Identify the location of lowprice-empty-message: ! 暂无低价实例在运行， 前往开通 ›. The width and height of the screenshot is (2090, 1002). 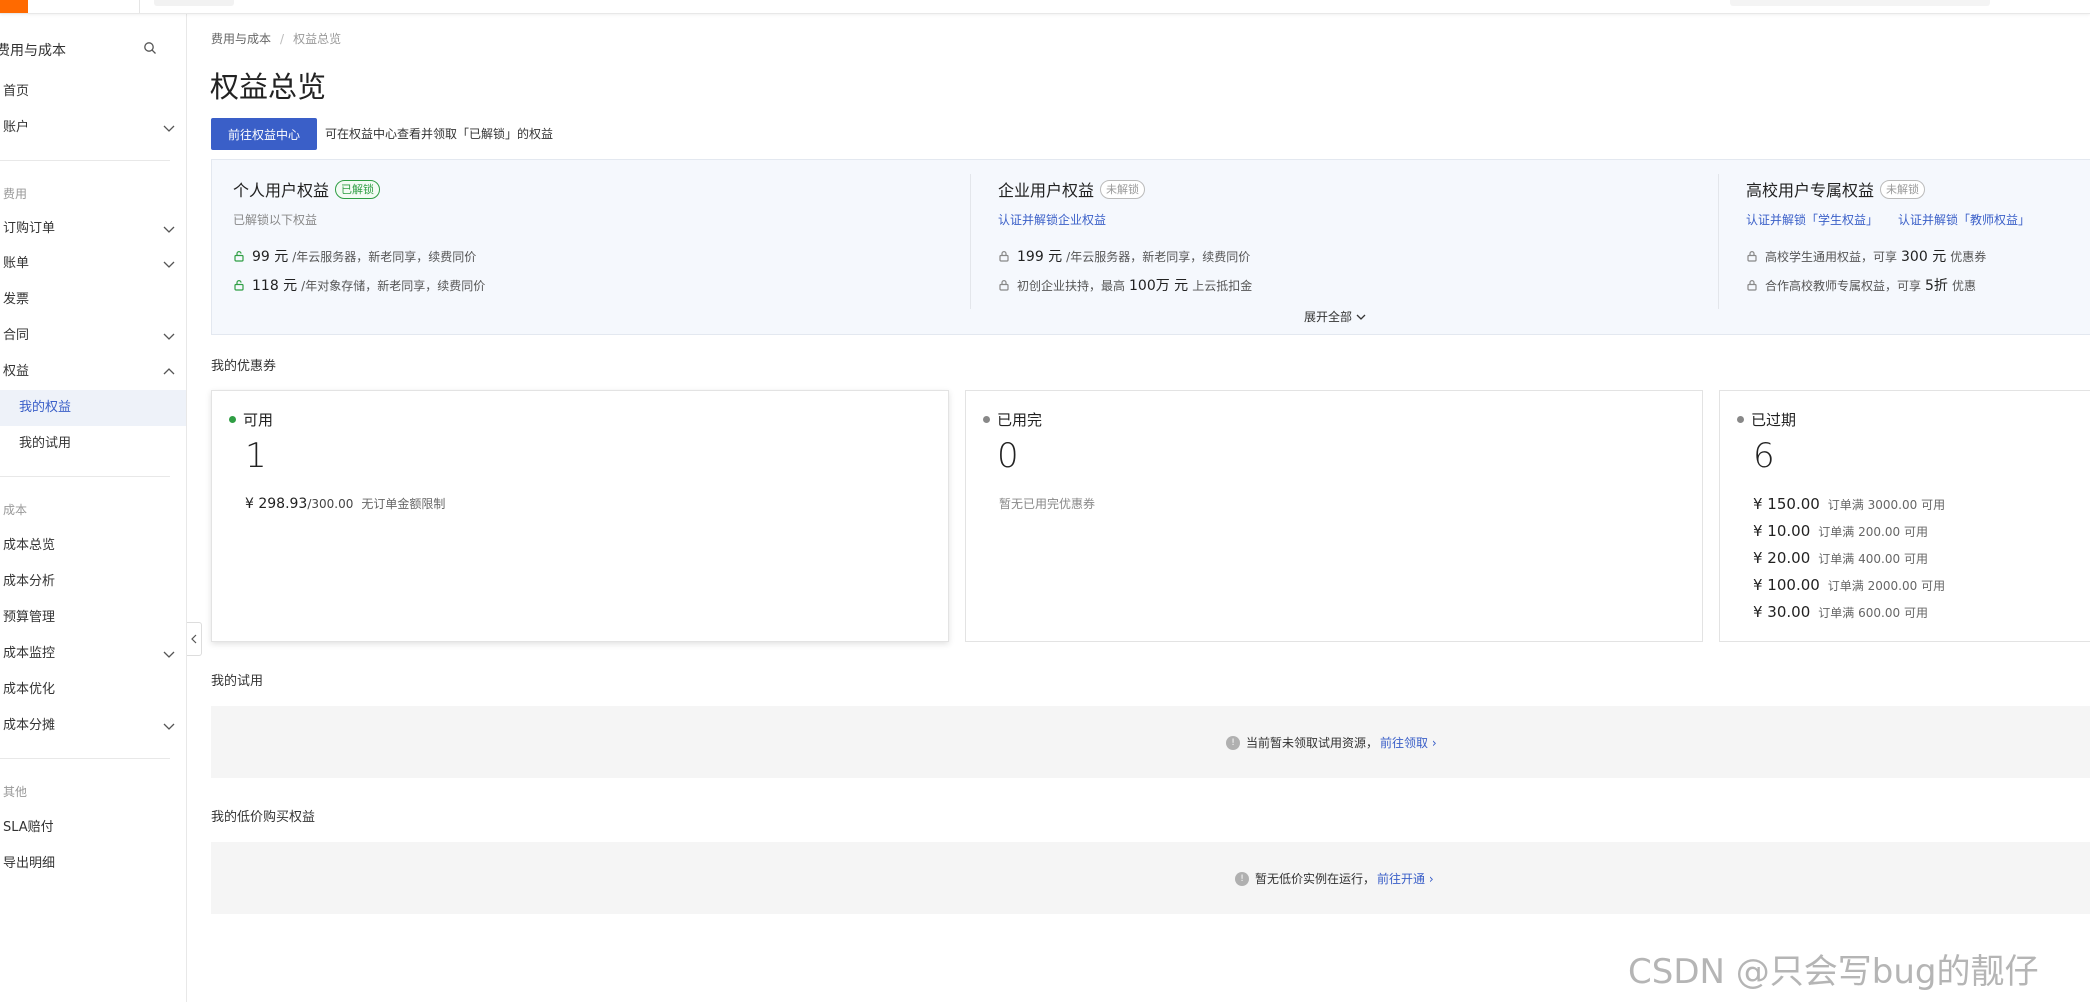
(1334, 878).